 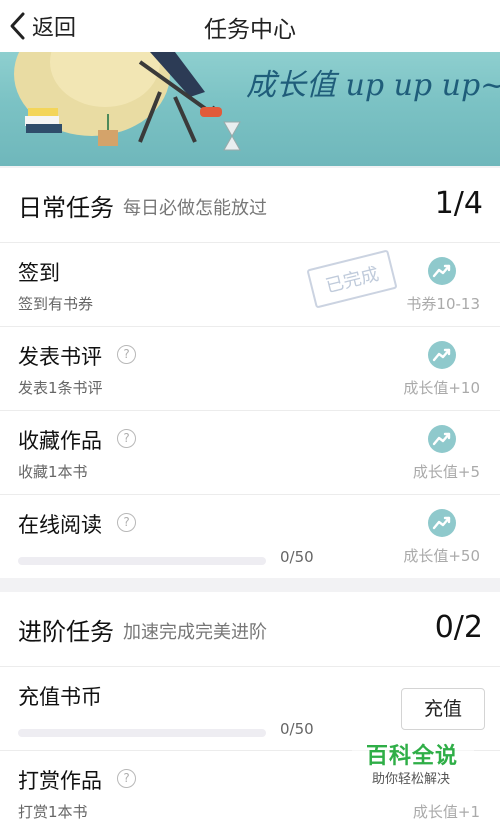 I want to click on reading-progress-bar, so click(x=142, y=561).